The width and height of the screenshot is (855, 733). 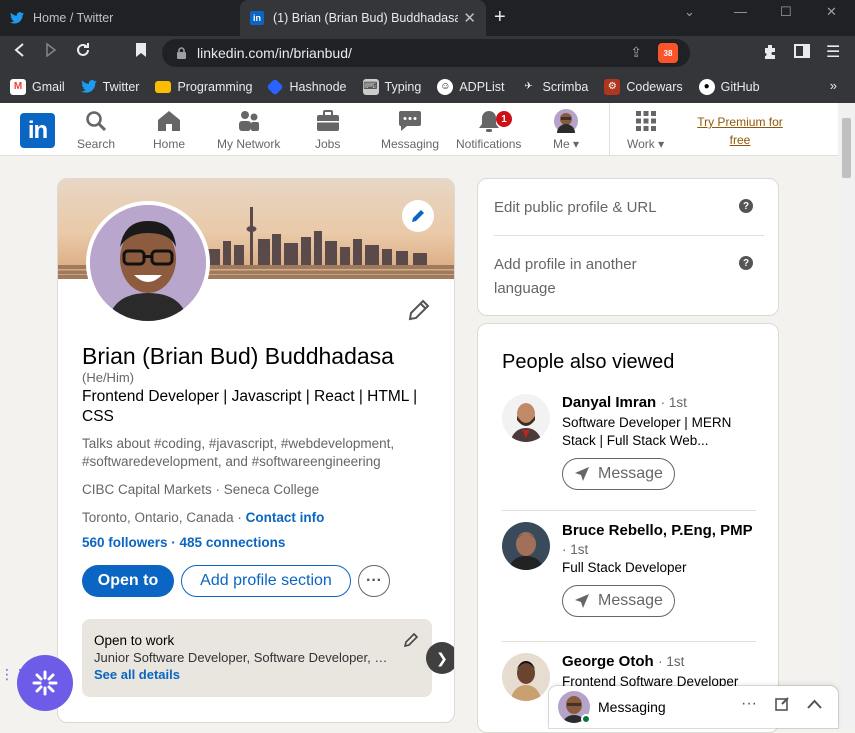 What do you see at coordinates (411, 642) in the screenshot?
I see `edit-open-to-work-button` at bounding box center [411, 642].